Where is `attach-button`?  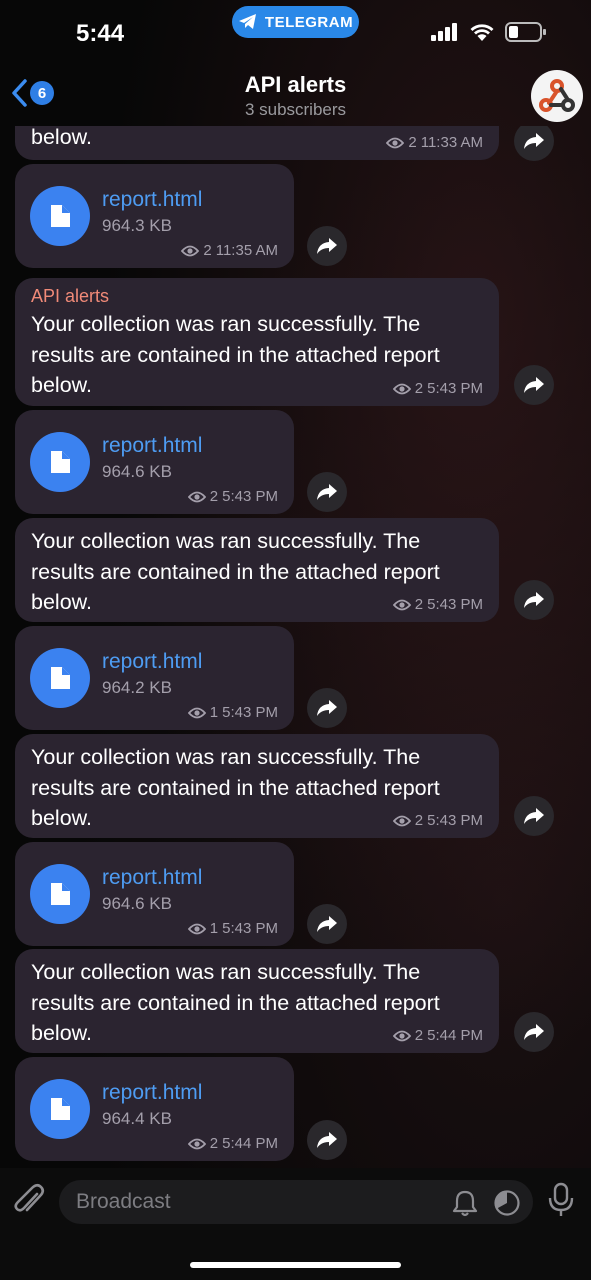 attach-button is located at coordinates (29, 1203).